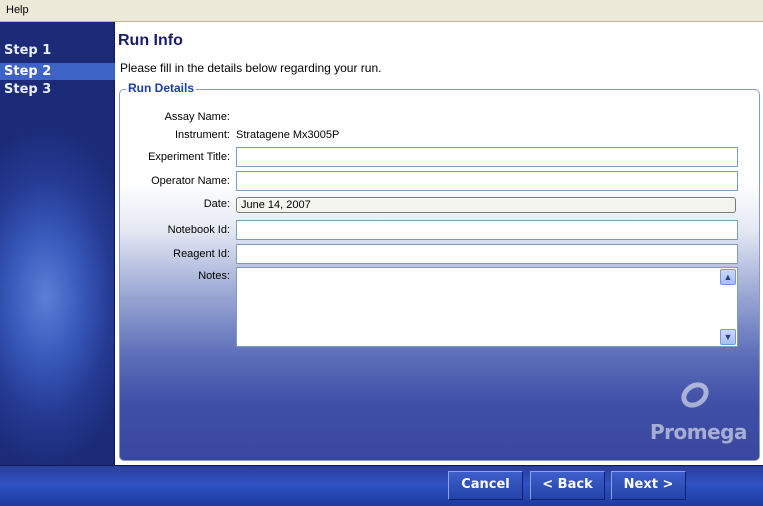 The width and height of the screenshot is (763, 506). Describe the element at coordinates (728, 337) in the screenshot. I see `scroll-down-icon: ▼` at that location.